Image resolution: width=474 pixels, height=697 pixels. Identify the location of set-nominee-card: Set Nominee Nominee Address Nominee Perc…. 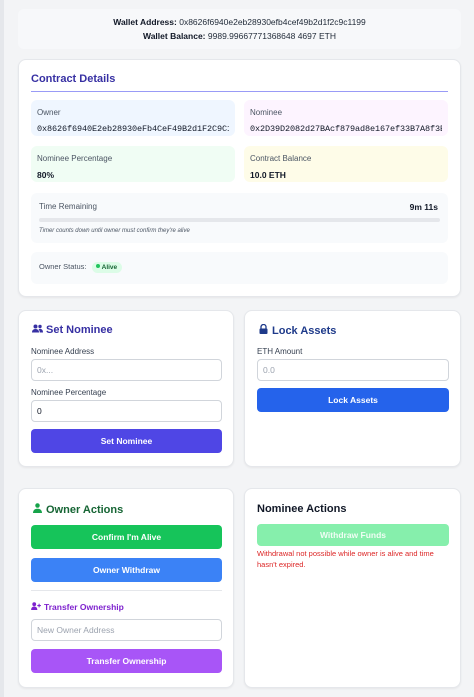
(126, 388).